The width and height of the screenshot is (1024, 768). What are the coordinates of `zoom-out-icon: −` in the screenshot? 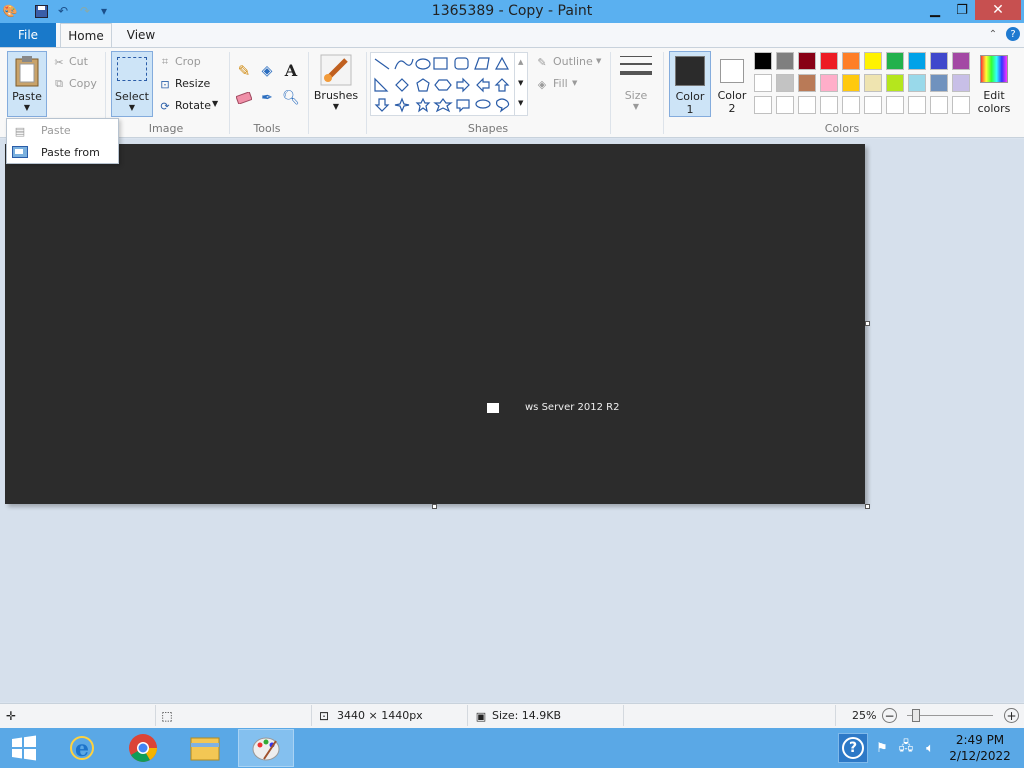 It's located at (889, 715).